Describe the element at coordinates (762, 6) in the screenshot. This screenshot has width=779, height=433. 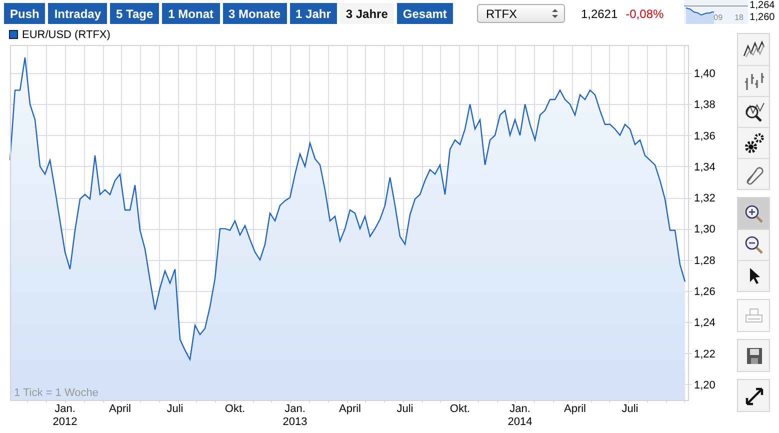
I see `mini-axis-label: 1,264` at that location.